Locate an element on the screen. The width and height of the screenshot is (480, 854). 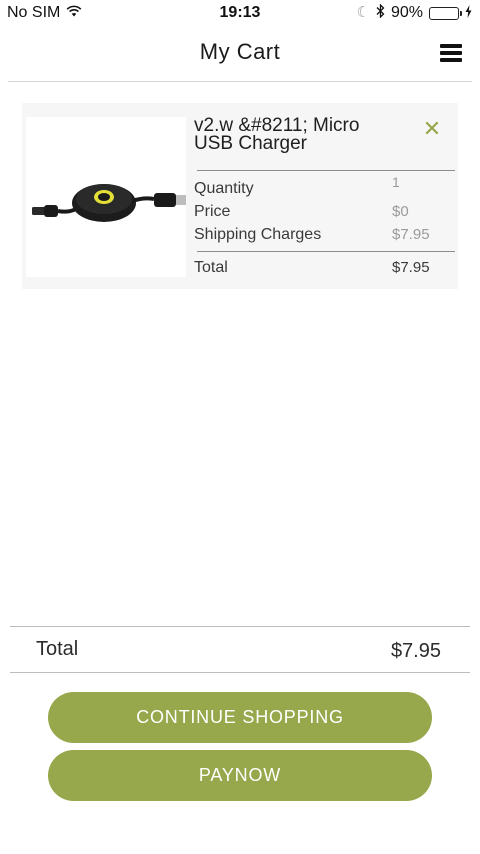
item-total-label: Total is located at coordinates (211, 267).